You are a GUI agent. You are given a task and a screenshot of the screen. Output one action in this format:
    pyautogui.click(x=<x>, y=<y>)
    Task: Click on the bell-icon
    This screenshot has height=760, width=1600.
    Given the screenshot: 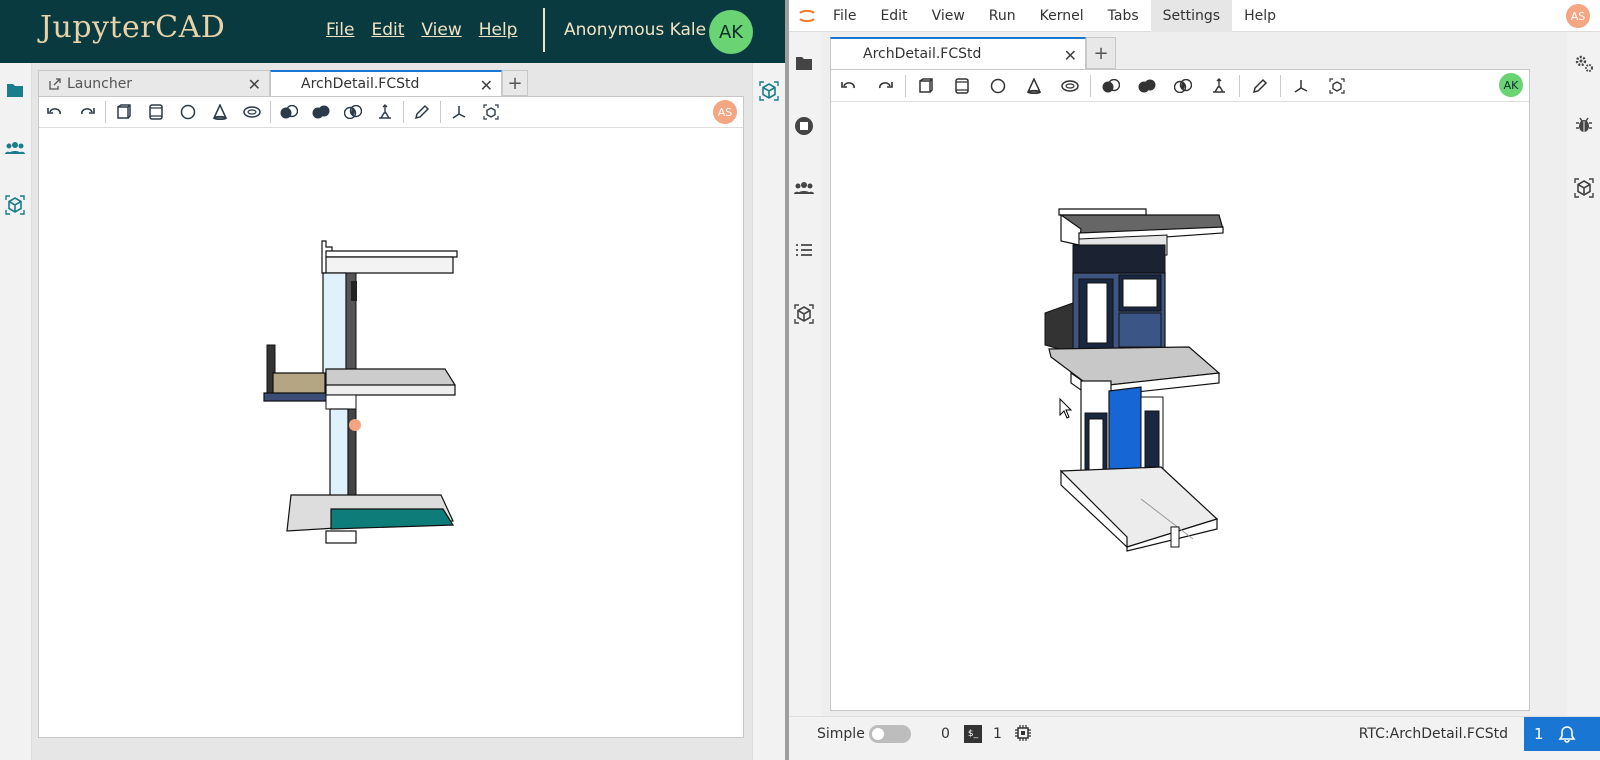 What is the action you would take?
    pyautogui.click(x=1567, y=734)
    